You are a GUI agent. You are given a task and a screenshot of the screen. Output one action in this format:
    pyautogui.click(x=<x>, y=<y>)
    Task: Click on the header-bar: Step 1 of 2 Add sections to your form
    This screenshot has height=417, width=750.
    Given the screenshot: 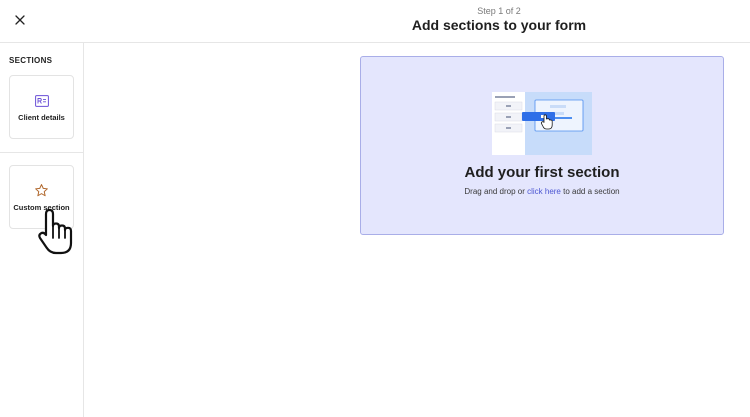 What is the action you would take?
    pyautogui.click(x=375, y=21)
    